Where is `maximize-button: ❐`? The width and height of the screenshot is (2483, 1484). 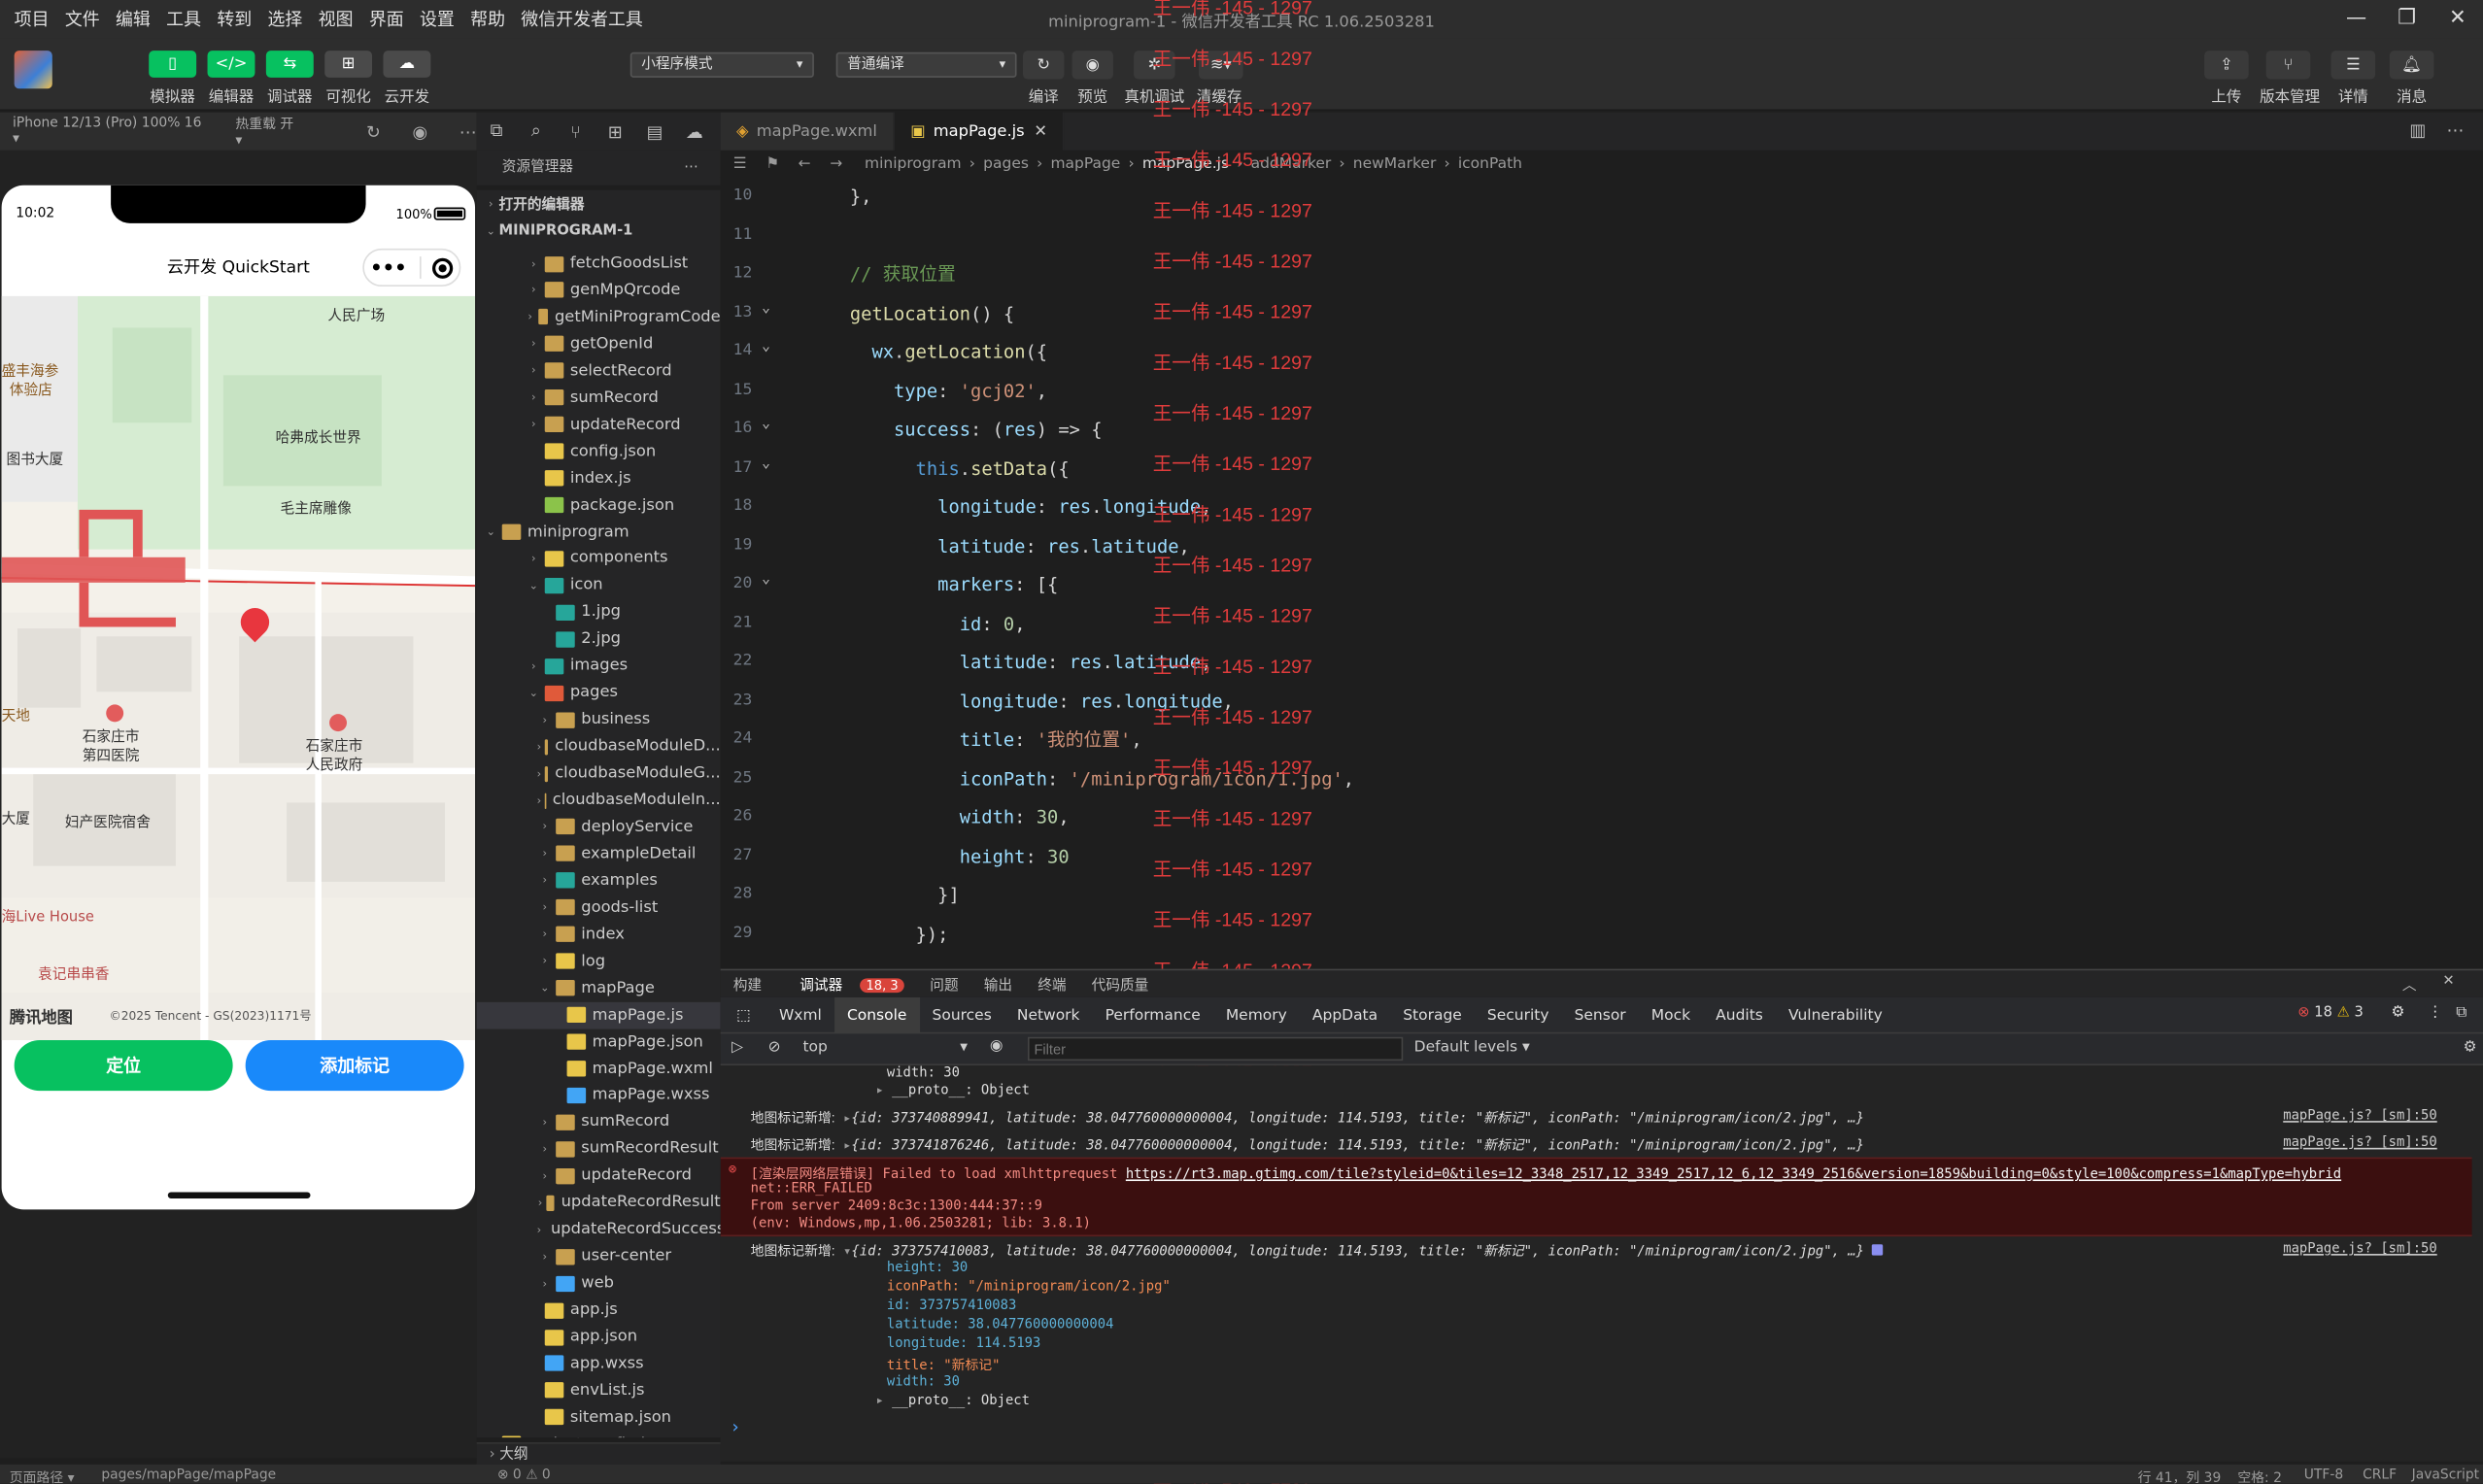 maximize-button: ❐ is located at coordinates (2407, 19).